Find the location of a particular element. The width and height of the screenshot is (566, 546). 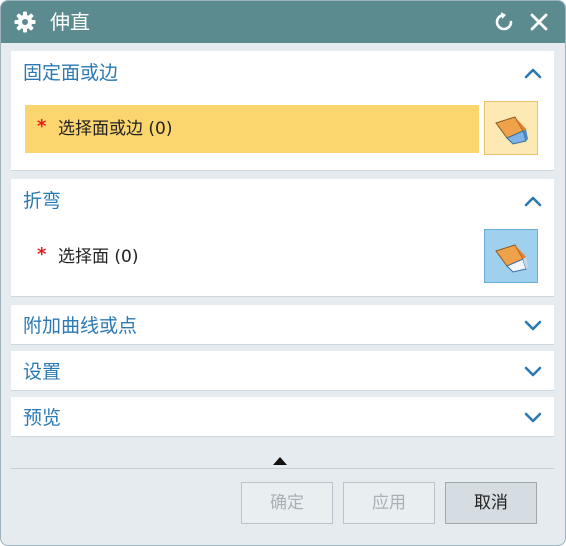

select-face-button is located at coordinates (511, 128).